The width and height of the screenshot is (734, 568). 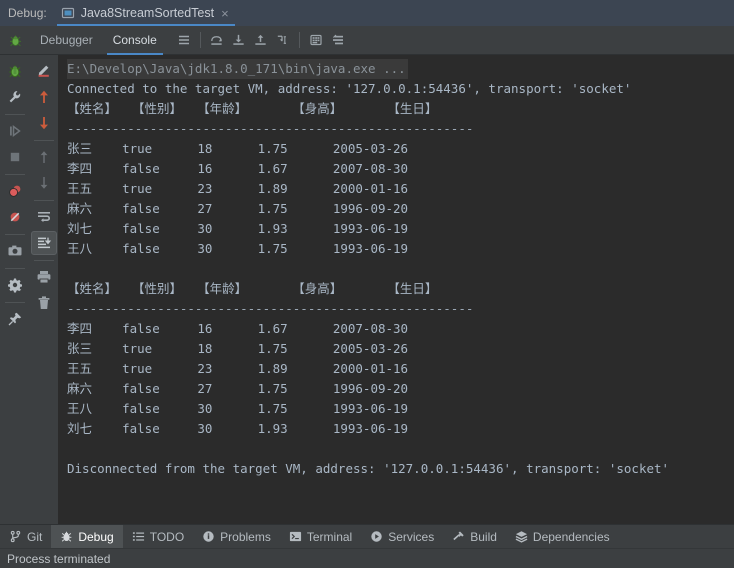 I want to click on tab-console: Console, so click(x=135, y=40).